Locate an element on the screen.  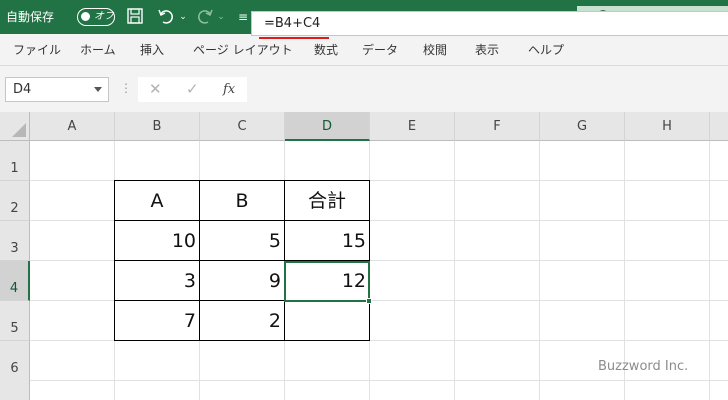
row-header-1: 1 is located at coordinates (15, 161).